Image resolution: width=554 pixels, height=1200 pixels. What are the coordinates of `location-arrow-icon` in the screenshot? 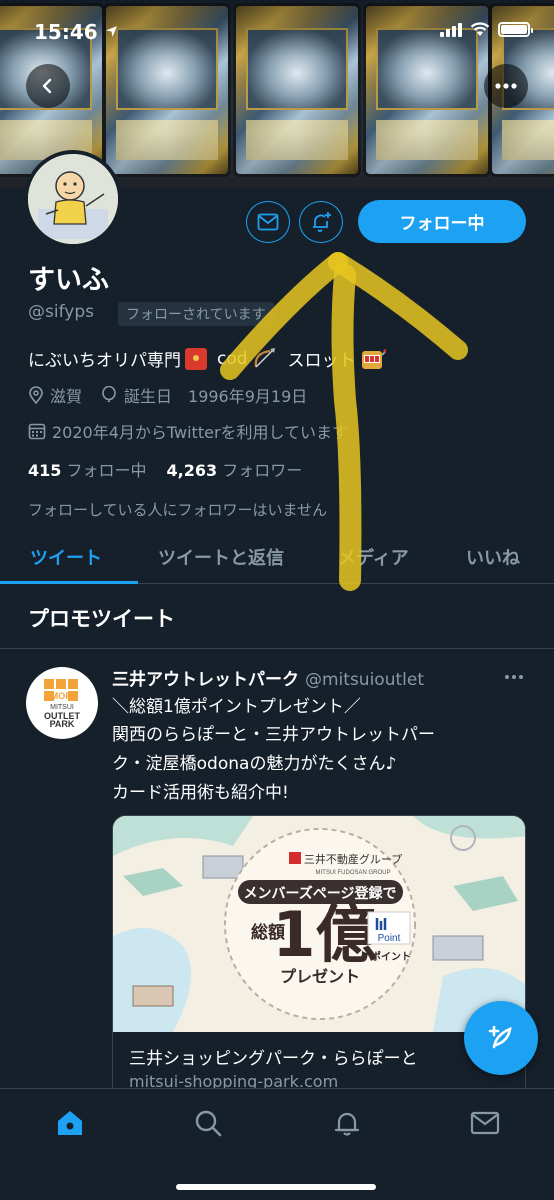 It's located at (111, 31).